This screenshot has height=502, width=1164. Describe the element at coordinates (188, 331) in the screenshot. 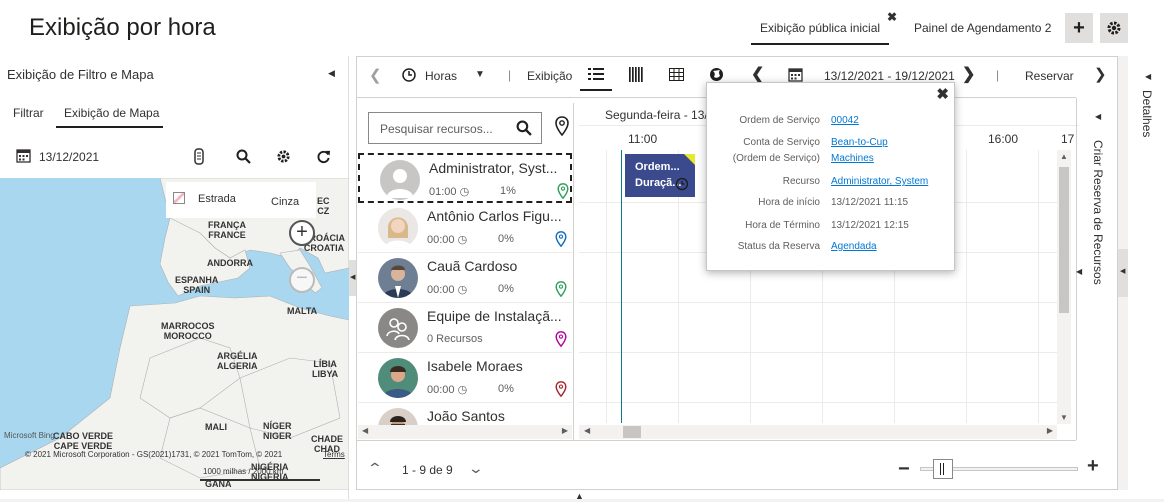

I see `map-label: MARROCOS MOROCCO` at that location.